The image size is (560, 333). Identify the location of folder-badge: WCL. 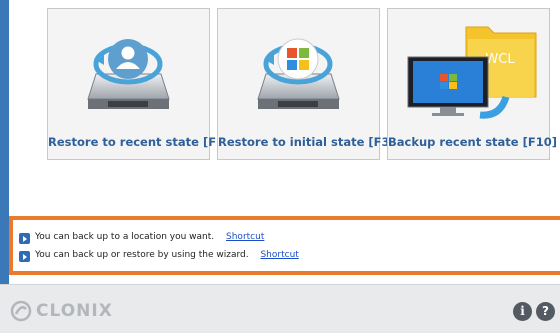
(500, 59).